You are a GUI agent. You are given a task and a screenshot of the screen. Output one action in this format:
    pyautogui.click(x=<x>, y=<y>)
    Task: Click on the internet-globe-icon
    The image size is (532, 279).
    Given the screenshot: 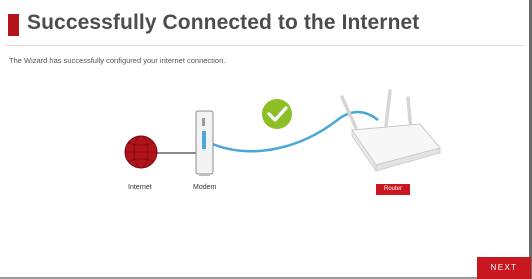 What is the action you would take?
    pyautogui.click(x=141, y=152)
    